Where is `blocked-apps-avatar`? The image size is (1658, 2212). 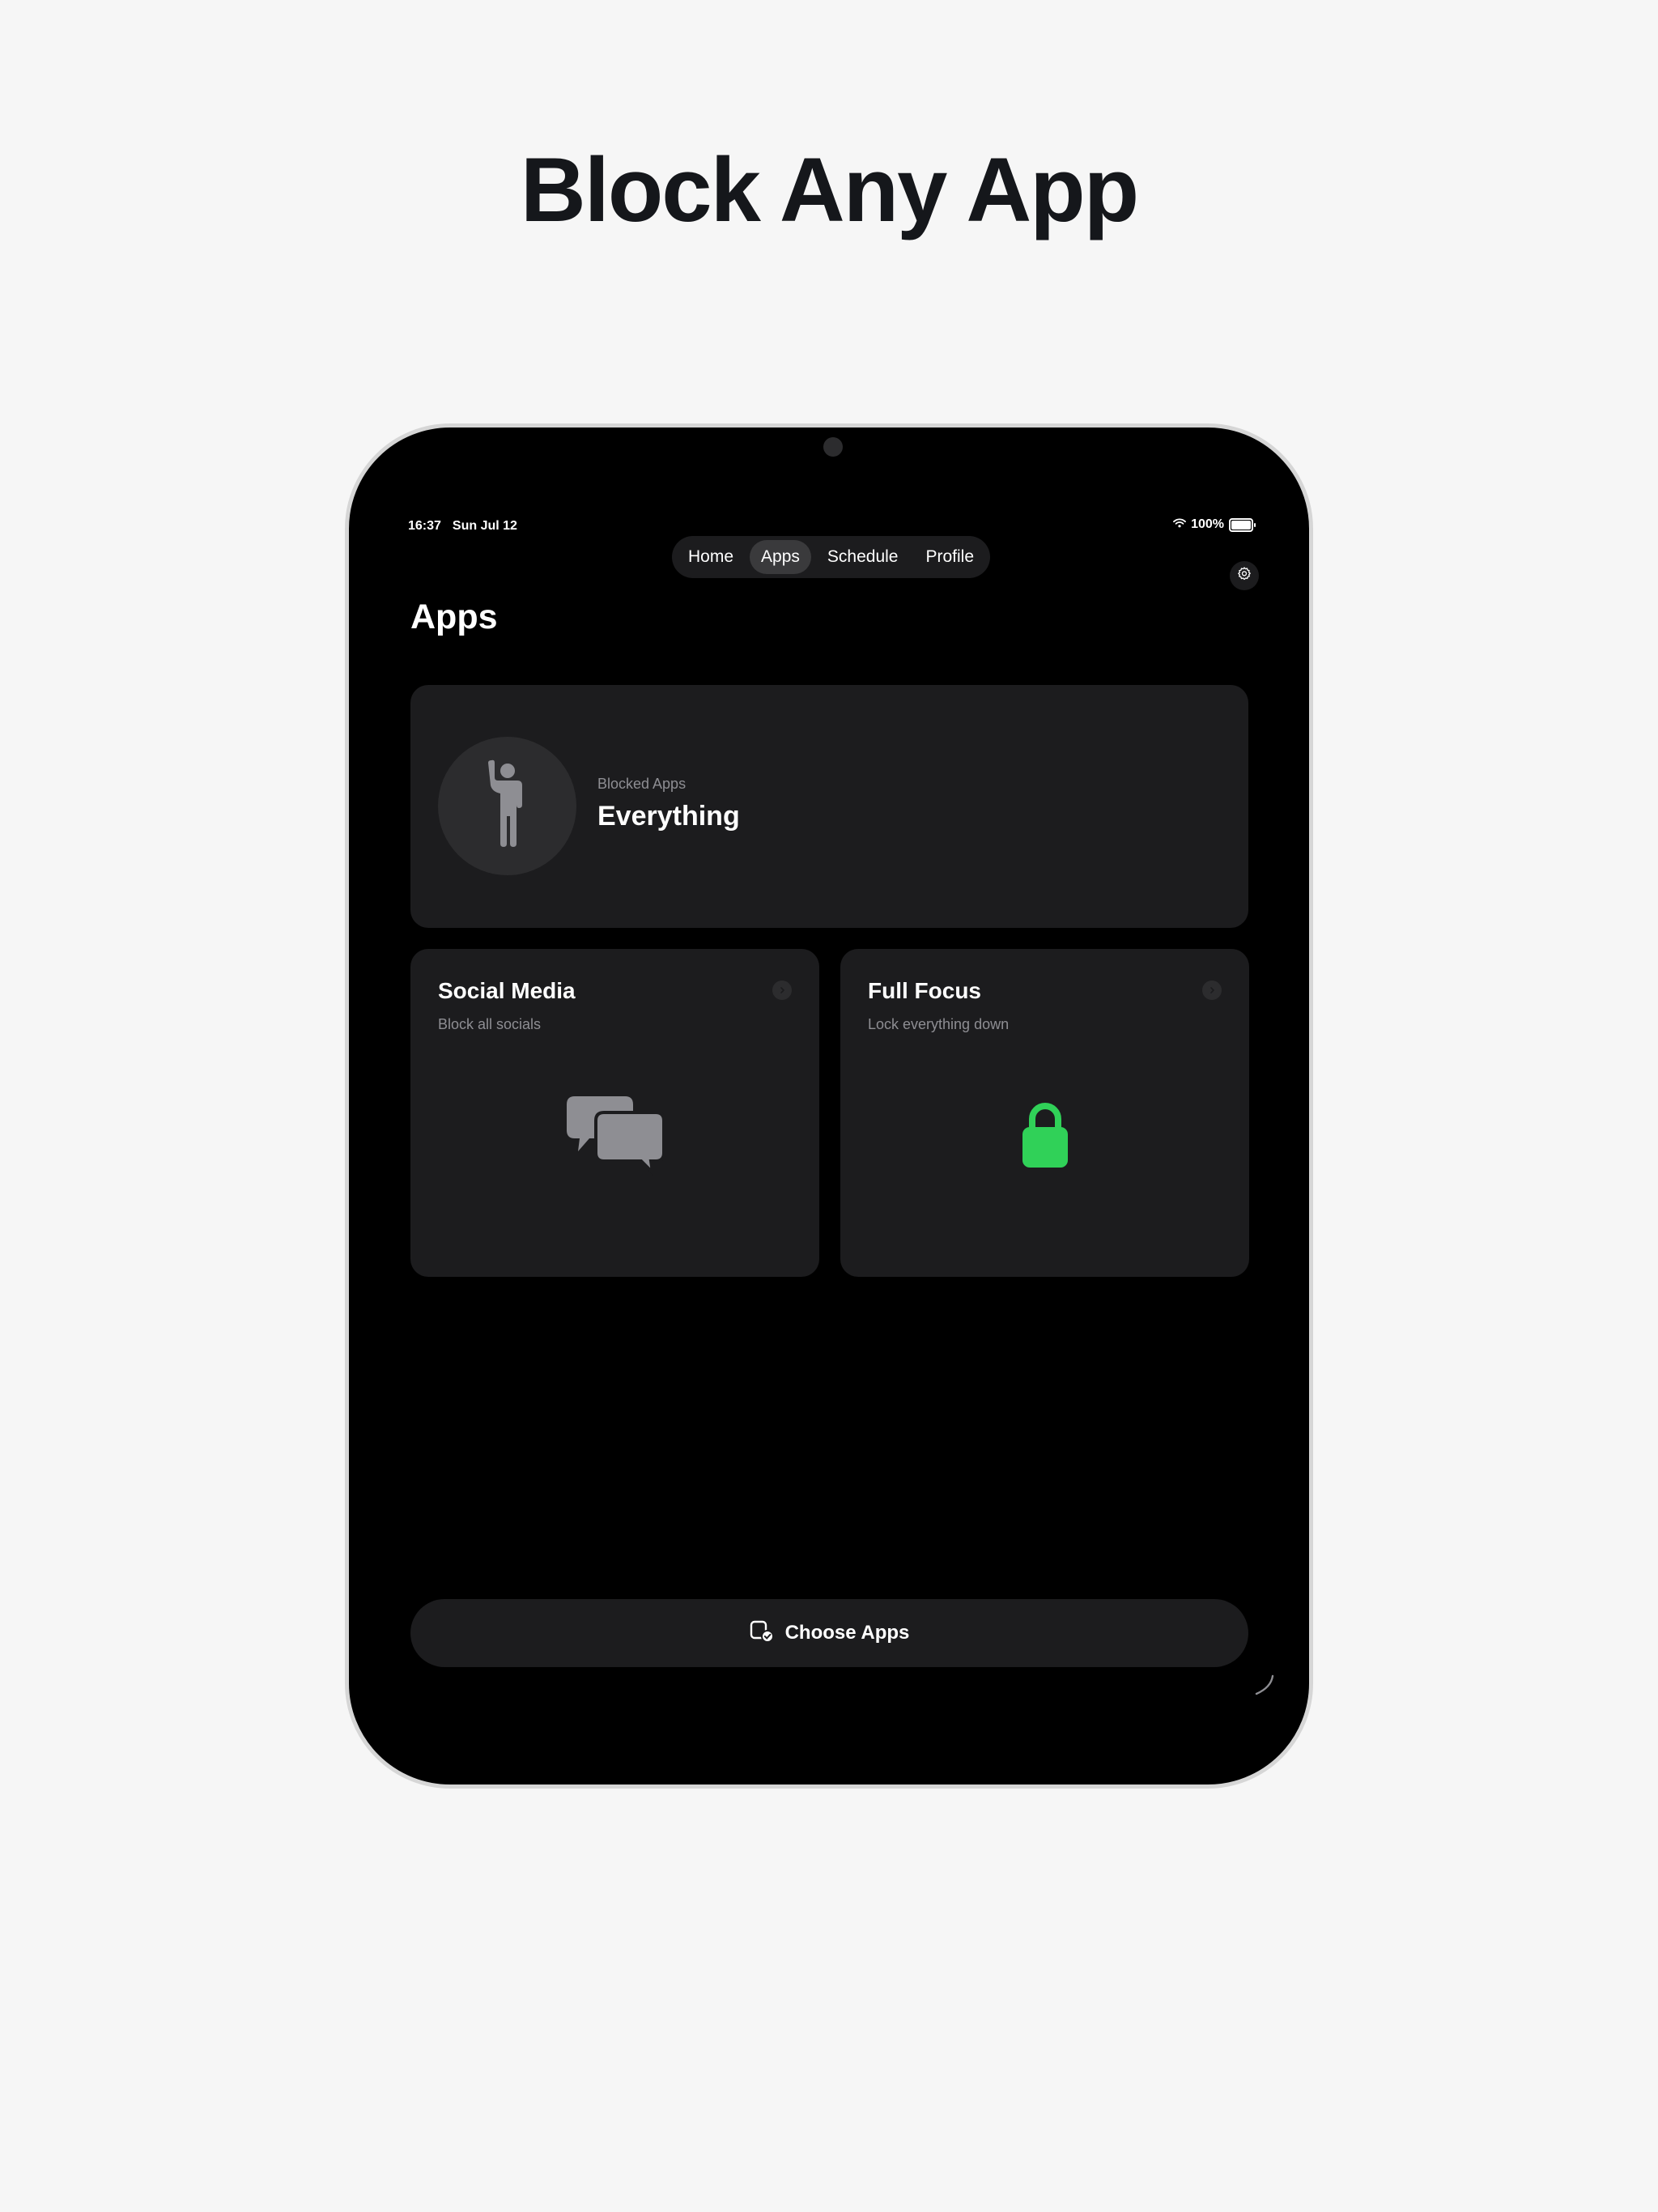
blocked-apps-avatar is located at coordinates (507, 806).